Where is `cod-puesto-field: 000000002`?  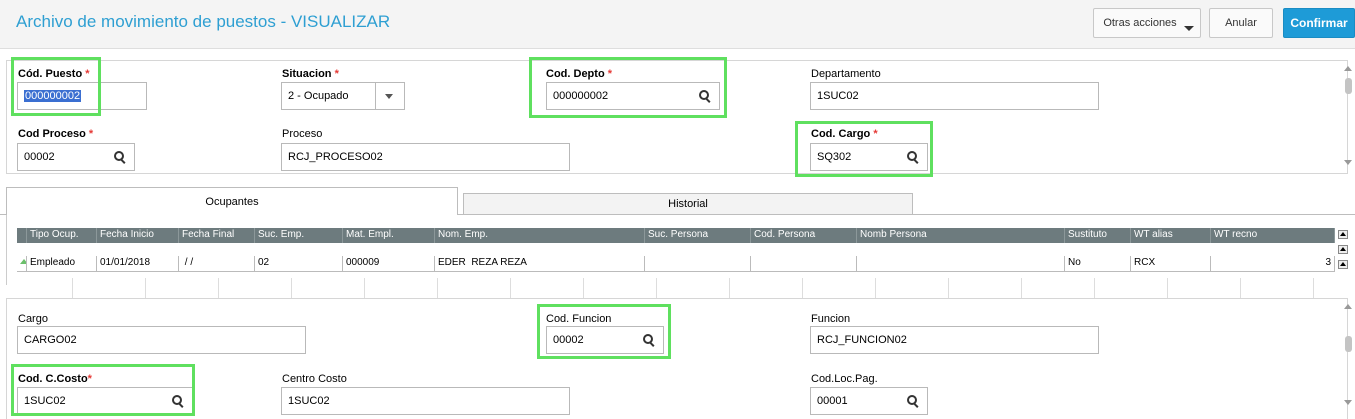
cod-puesto-field: 000000002 is located at coordinates (82, 96).